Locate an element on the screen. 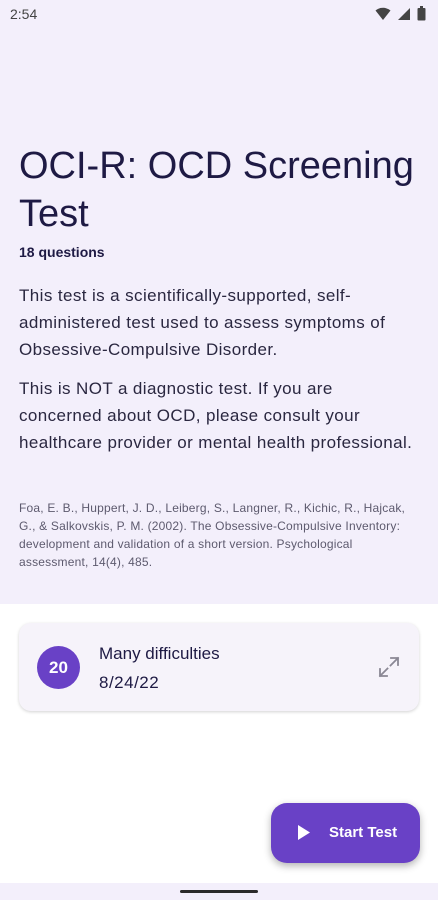  signal-icon is located at coordinates (404, 13).